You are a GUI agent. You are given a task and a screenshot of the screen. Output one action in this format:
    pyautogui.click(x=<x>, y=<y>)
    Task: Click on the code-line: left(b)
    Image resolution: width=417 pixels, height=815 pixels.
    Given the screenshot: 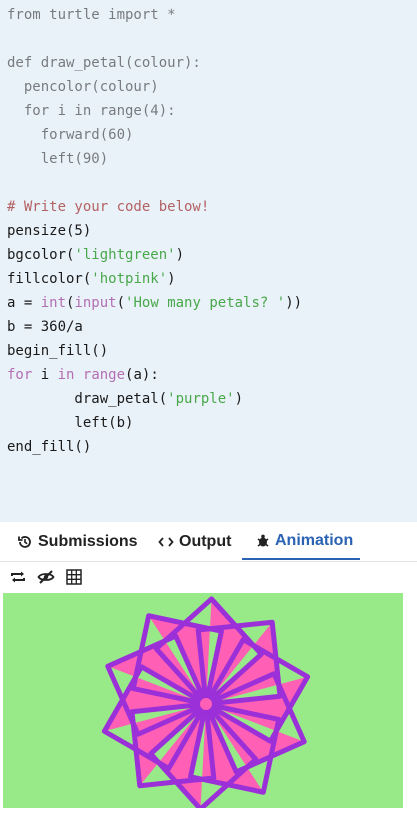 What is the action you would take?
    pyautogui.click(x=70, y=423)
    